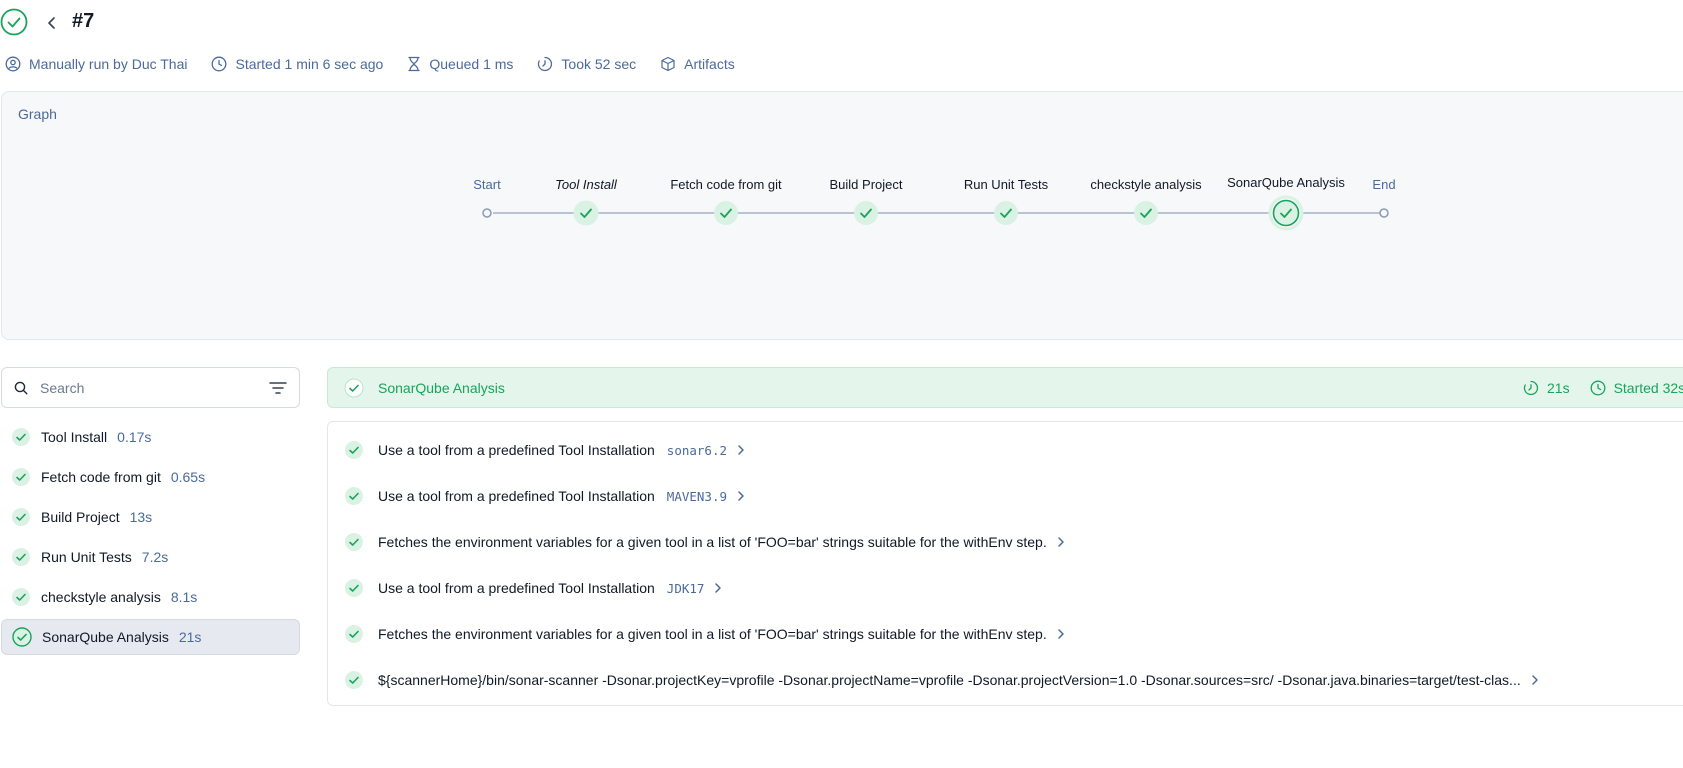 The image size is (1683, 768). What do you see at coordinates (150, 597) in the screenshot?
I see `stage-item-checkstyle: checkstyle analysis 8.1s` at bounding box center [150, 597].